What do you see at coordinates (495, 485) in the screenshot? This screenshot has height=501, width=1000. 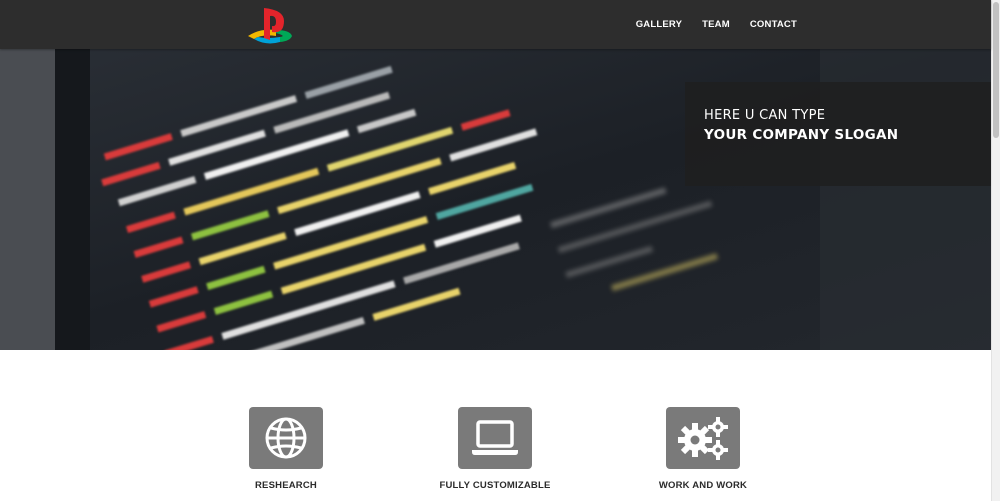 I see `feature-label: FULLY CUSTOMIZABLE` at bounding box center [495, 485].